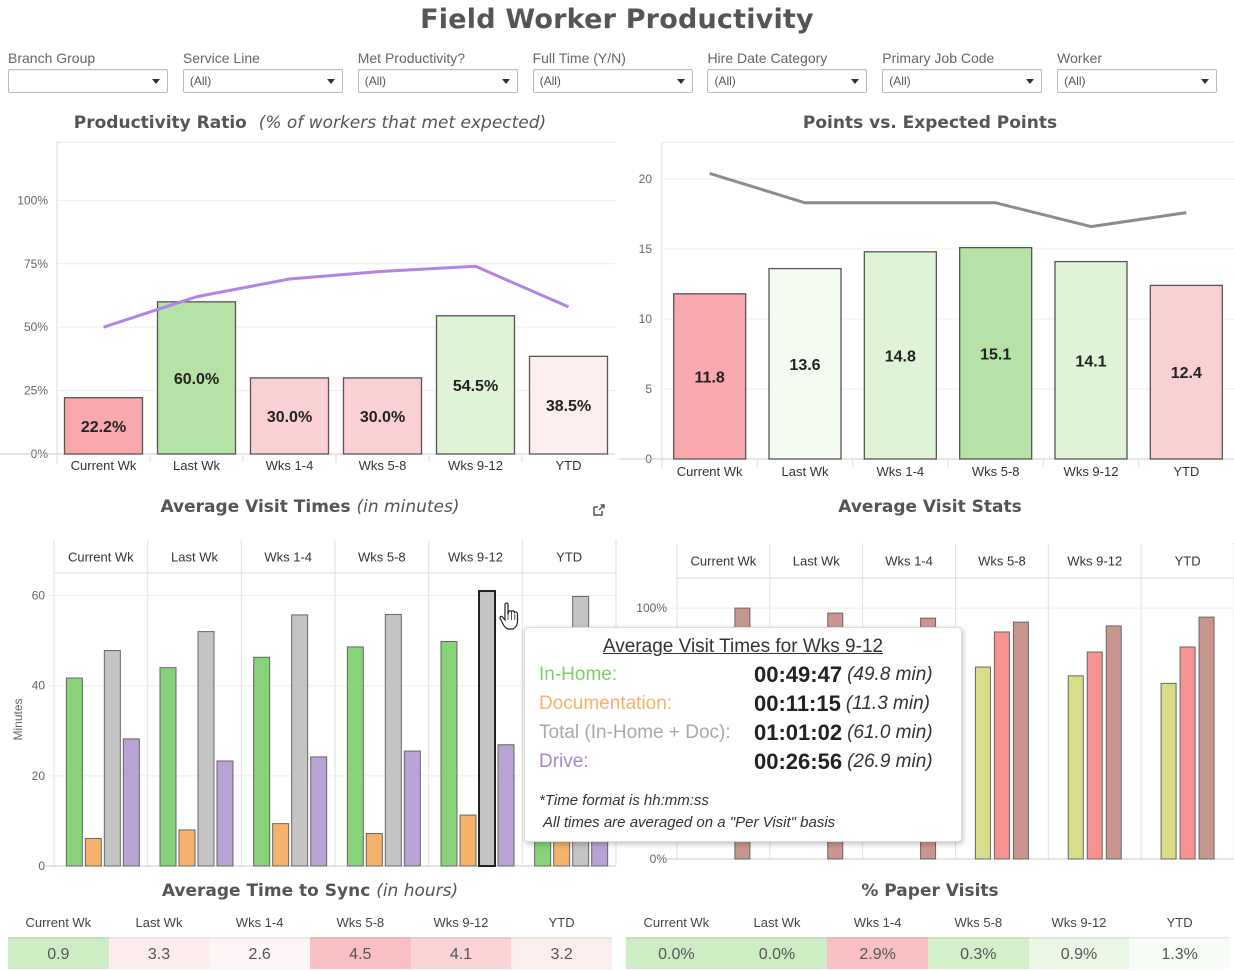 The width and height of the screenshot is (1234, 971). I want to click on table-cell: 4.5, so click(360, 953).